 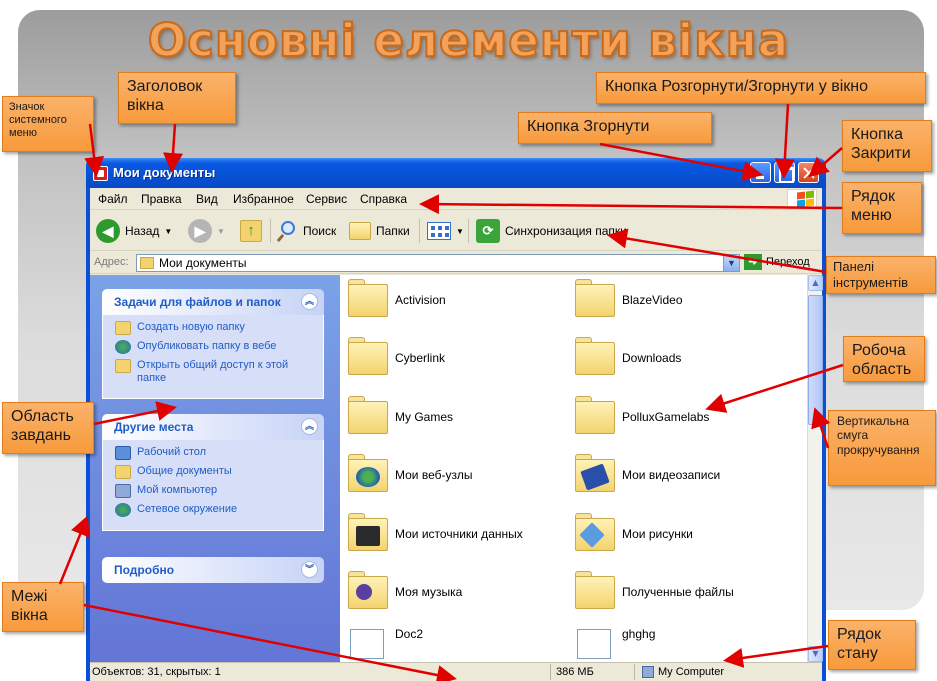 I want to click on address-dropdown-icon: ▼, so click(x=731, y=263).